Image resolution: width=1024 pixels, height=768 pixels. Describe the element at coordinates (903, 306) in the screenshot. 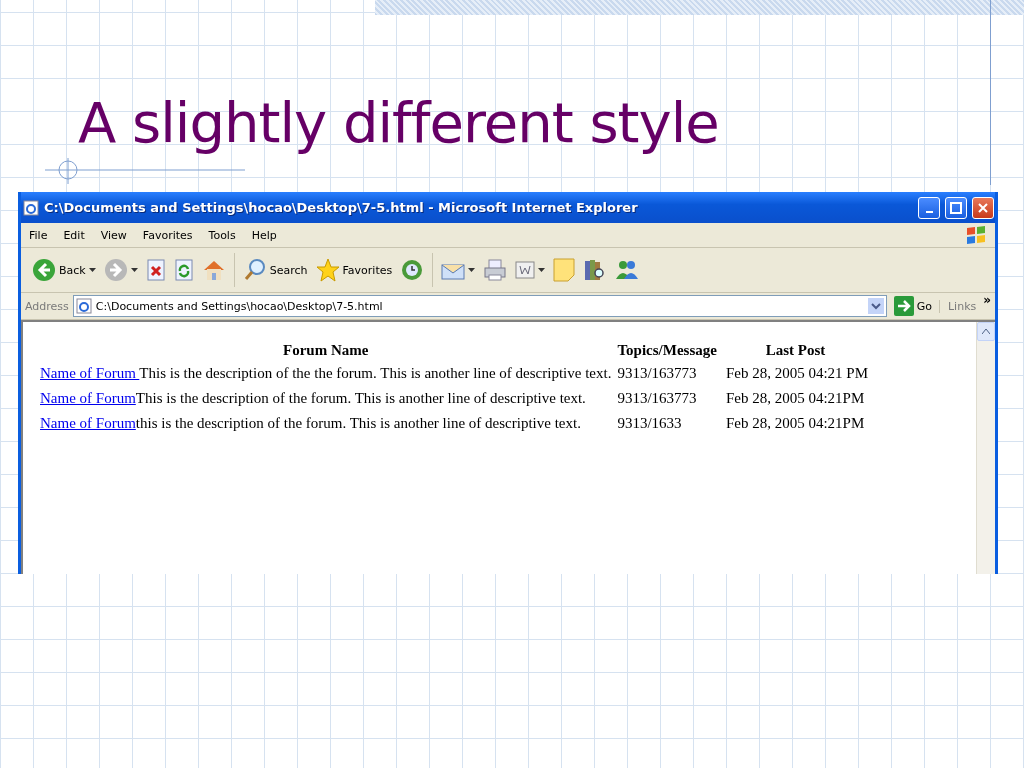

I see `right-arrow-icon` at that location.